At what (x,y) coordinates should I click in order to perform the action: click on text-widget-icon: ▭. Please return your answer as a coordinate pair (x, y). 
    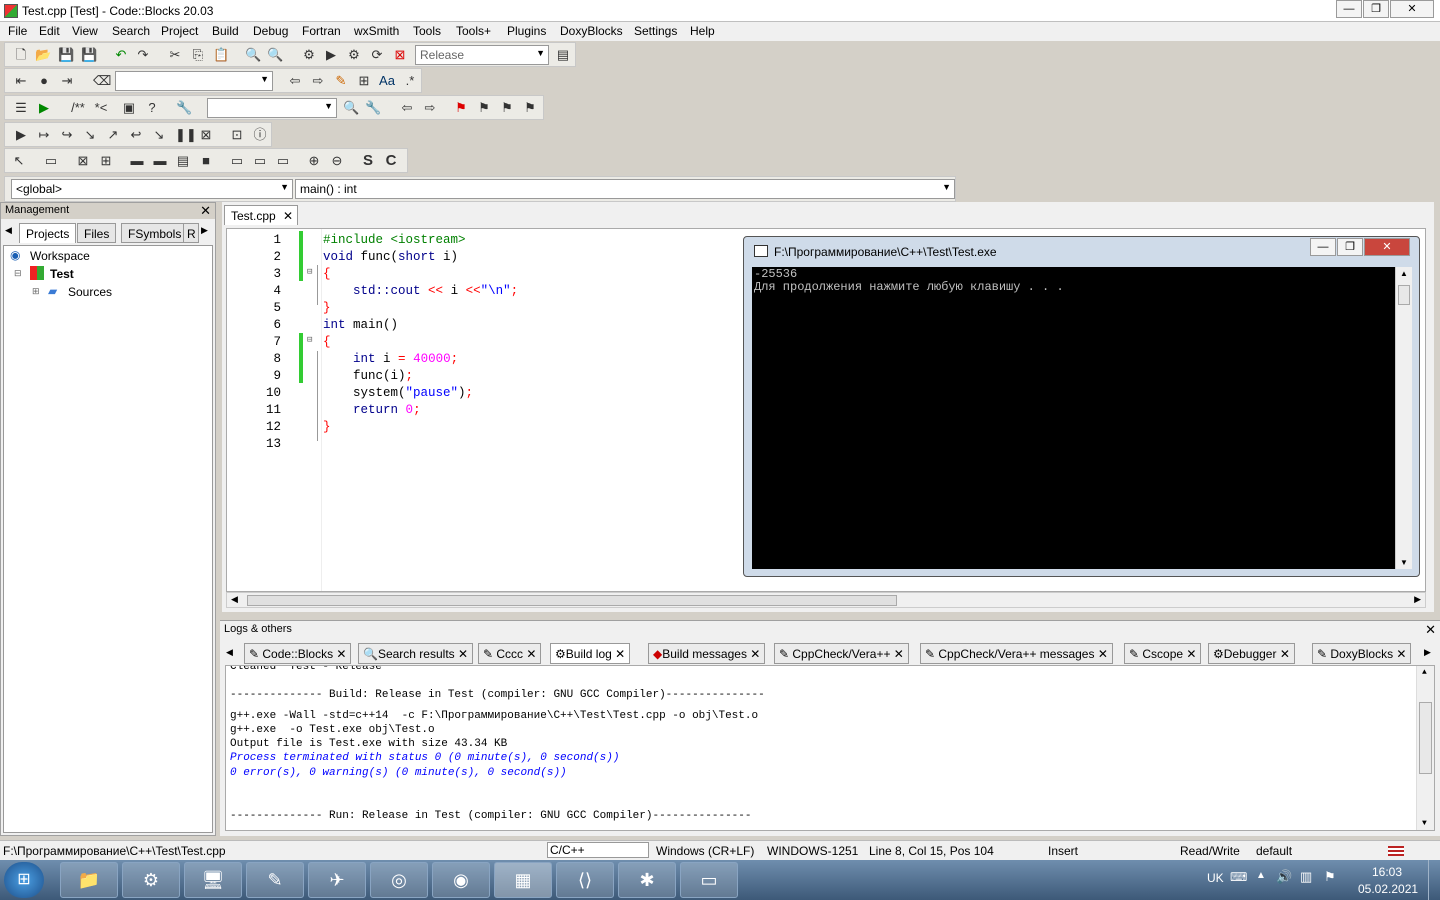
    Looking at the image, I should click on (260, 161).